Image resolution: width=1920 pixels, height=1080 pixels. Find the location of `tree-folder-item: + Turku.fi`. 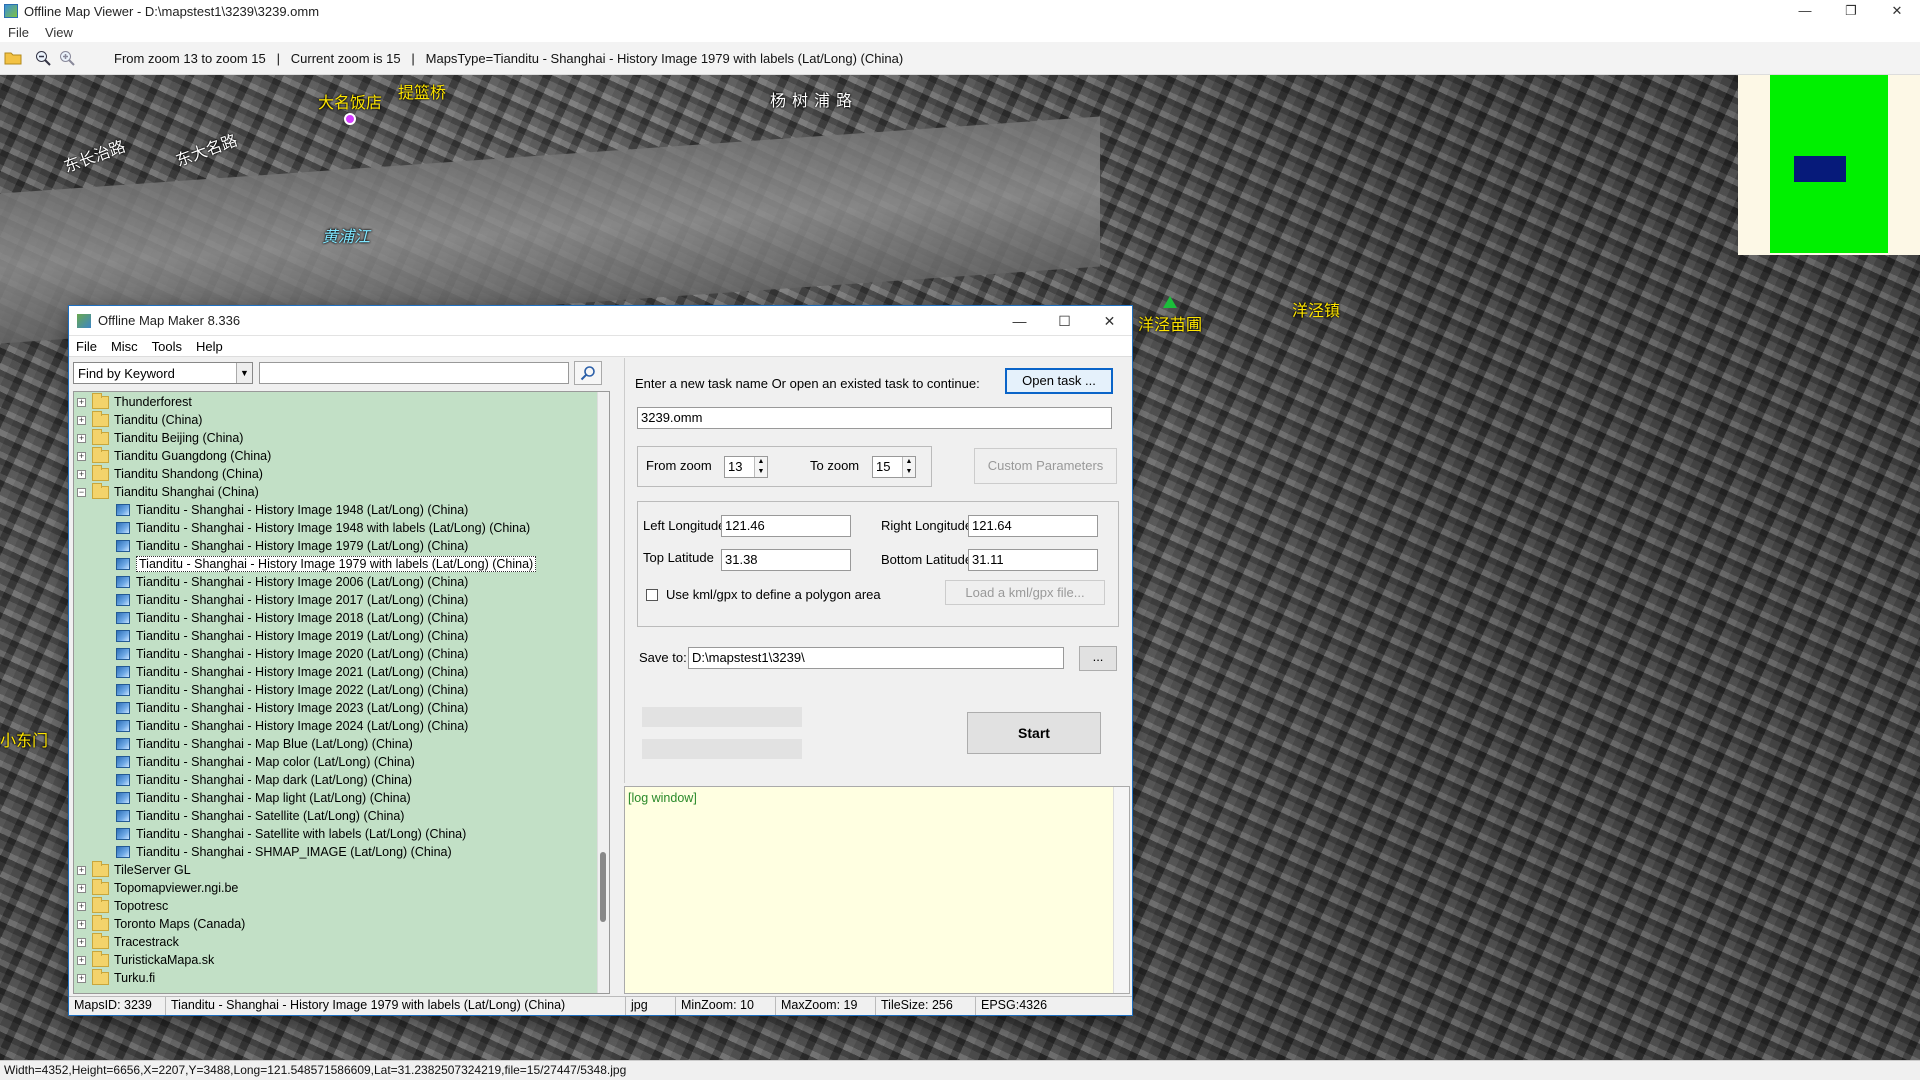

tree-folder-item: + Turku.fi is located at coordinates (341, 977).